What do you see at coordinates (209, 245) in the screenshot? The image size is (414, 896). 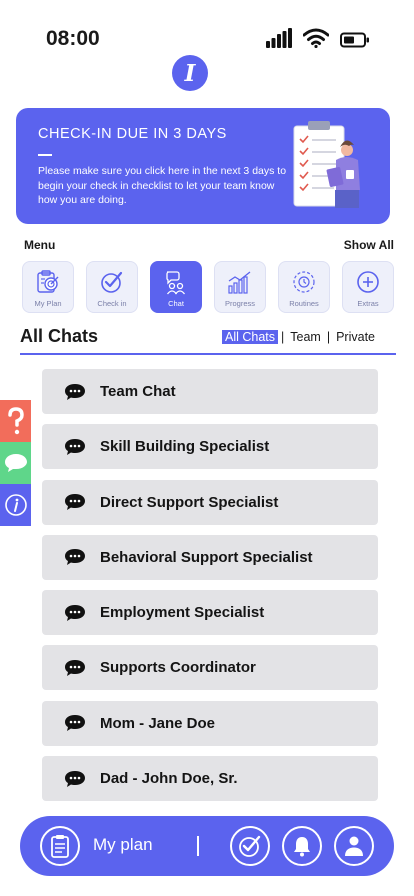 I see `menu-header: Menu Show All` at bounding box center [209, 245].